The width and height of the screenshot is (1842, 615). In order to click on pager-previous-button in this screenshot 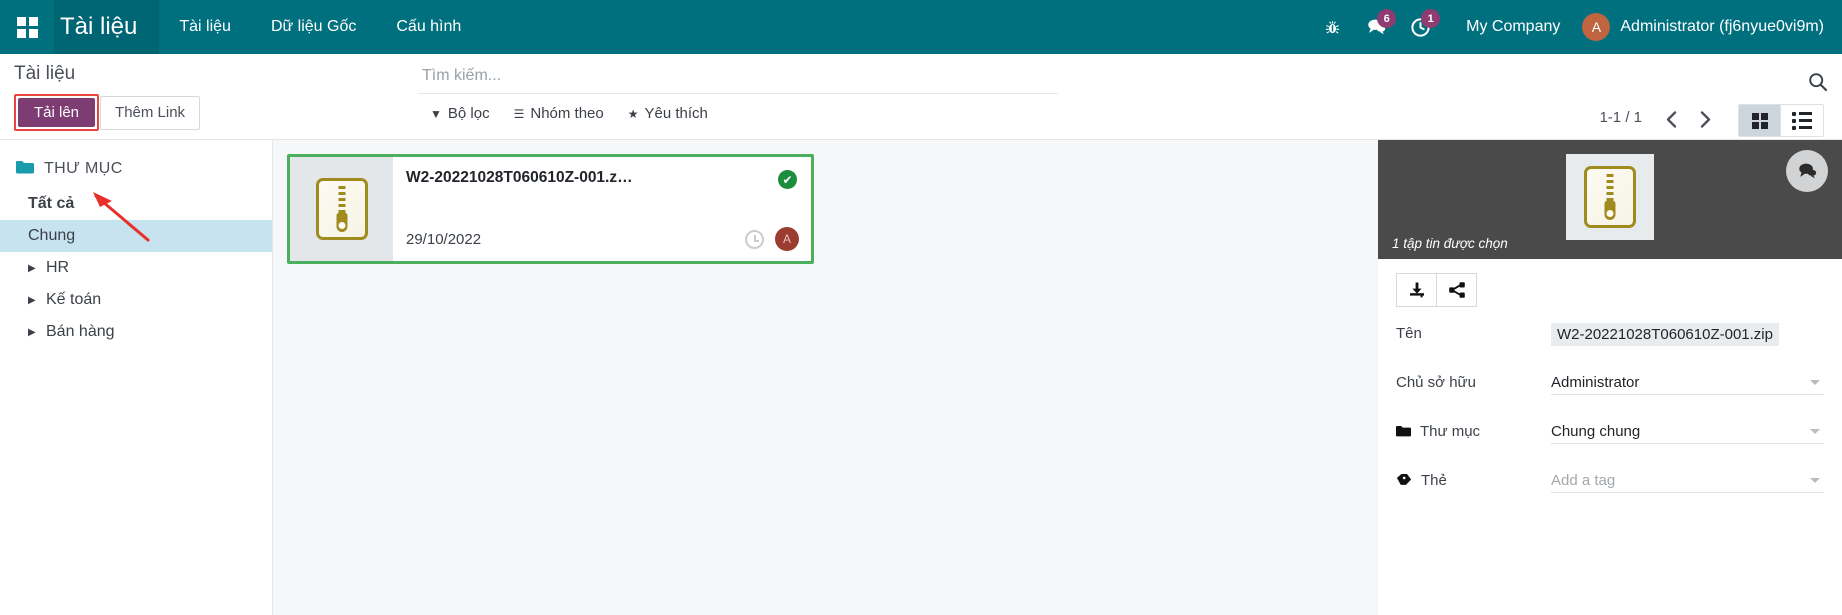, I will do `click(1671, 119)`.